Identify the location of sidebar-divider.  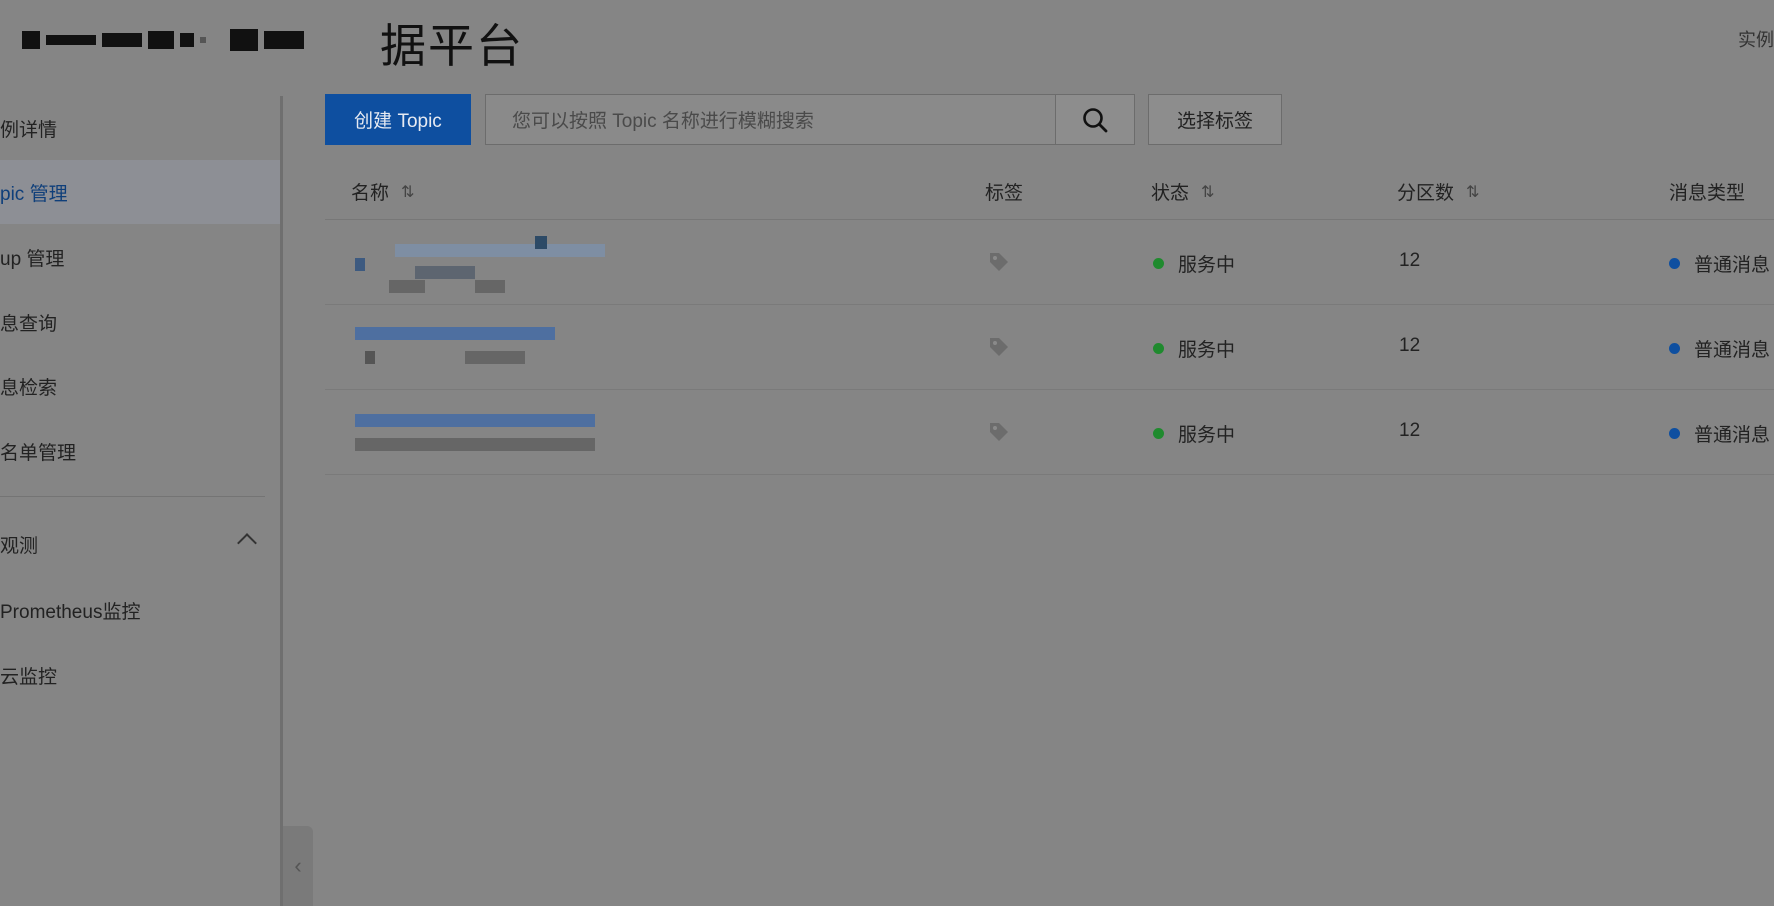
(281, 501).